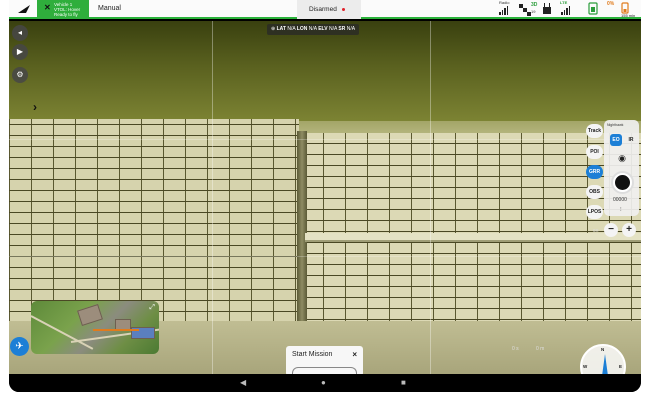  What do you see at coordinates (47, 7) in the screenshot?
I see `vehicle-x-icon: ✕` at bounding box center [47, 7].